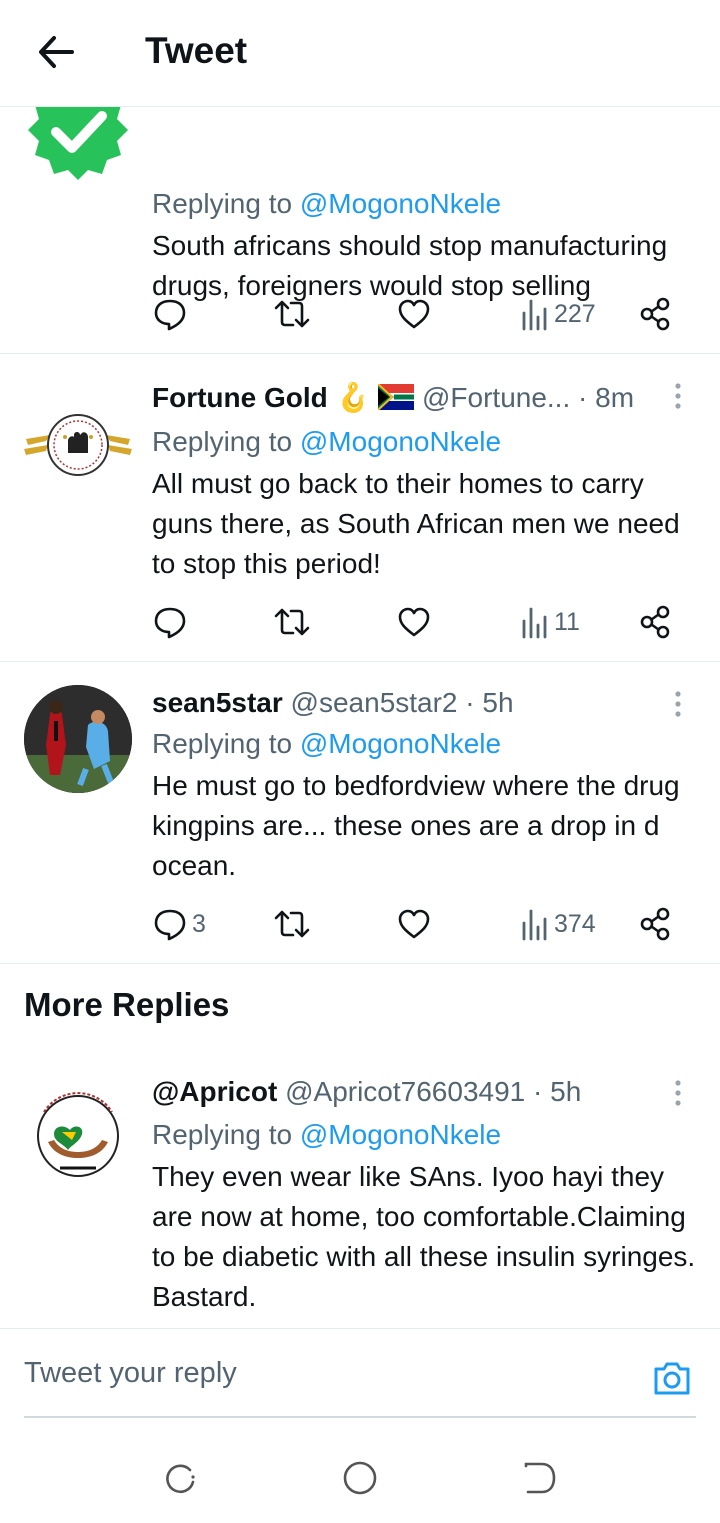 The height and width of the screenshot is (1523, 720). Describe the element at coordinates (240, 397) in the screenshot. I see `author-name: Fortune Gold` at that location.